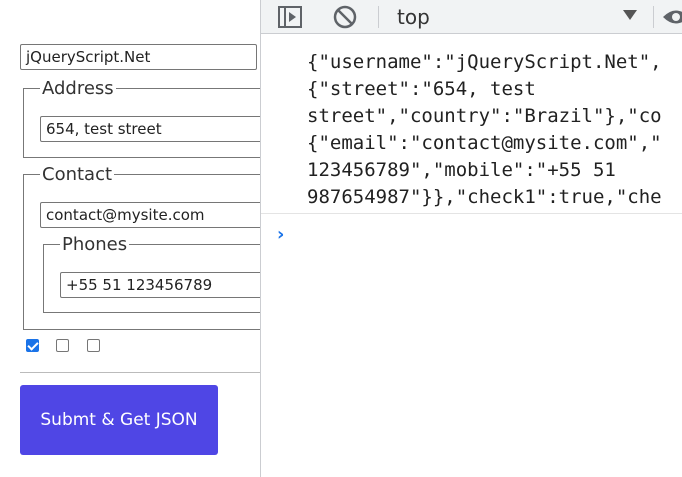  I want to click on phones-legend: Phones, so click(95, 244).